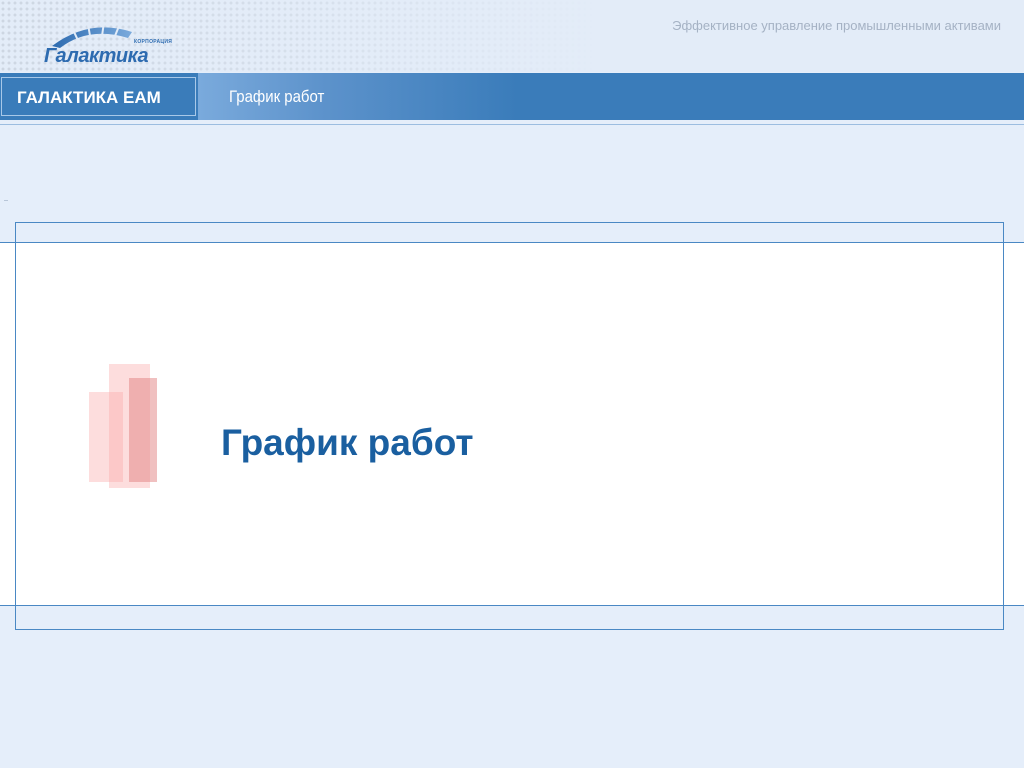 This screenshot has height=768, width=1024. Describe the element at coordinates (509, 222) in the screenshot. I see `frame-top-line` at that location.